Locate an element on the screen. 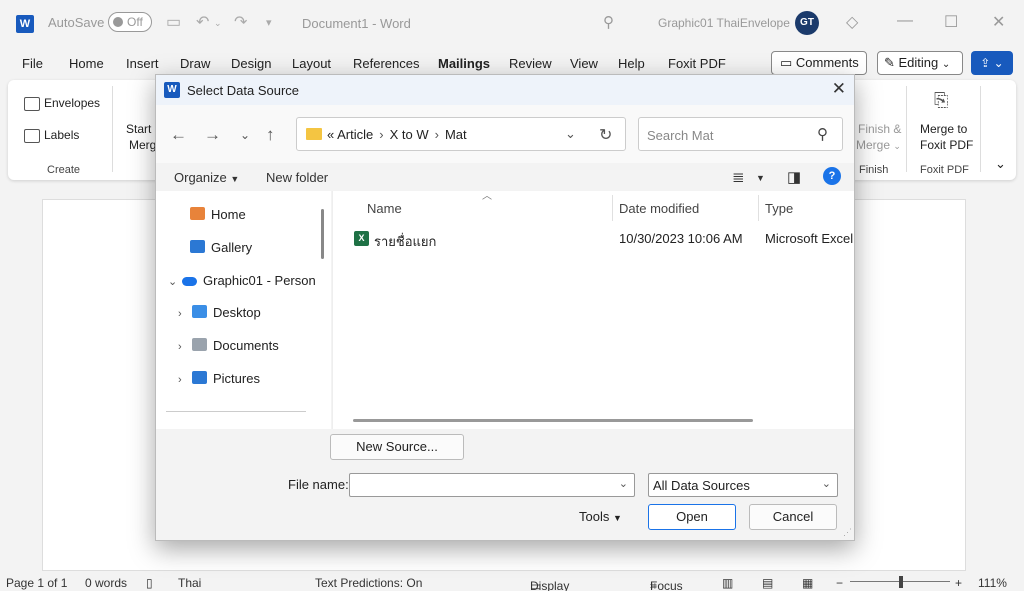 The image size is (1024, 591). save-icon: ▭ is located at coordinates (173, 22).